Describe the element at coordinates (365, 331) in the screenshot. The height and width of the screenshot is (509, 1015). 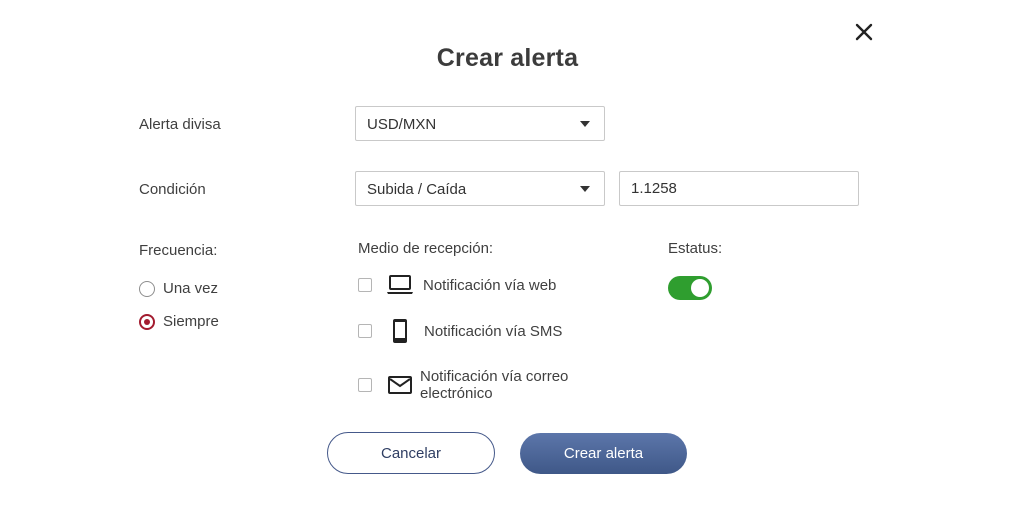
I see `channel-sms-checkbox` at that location.